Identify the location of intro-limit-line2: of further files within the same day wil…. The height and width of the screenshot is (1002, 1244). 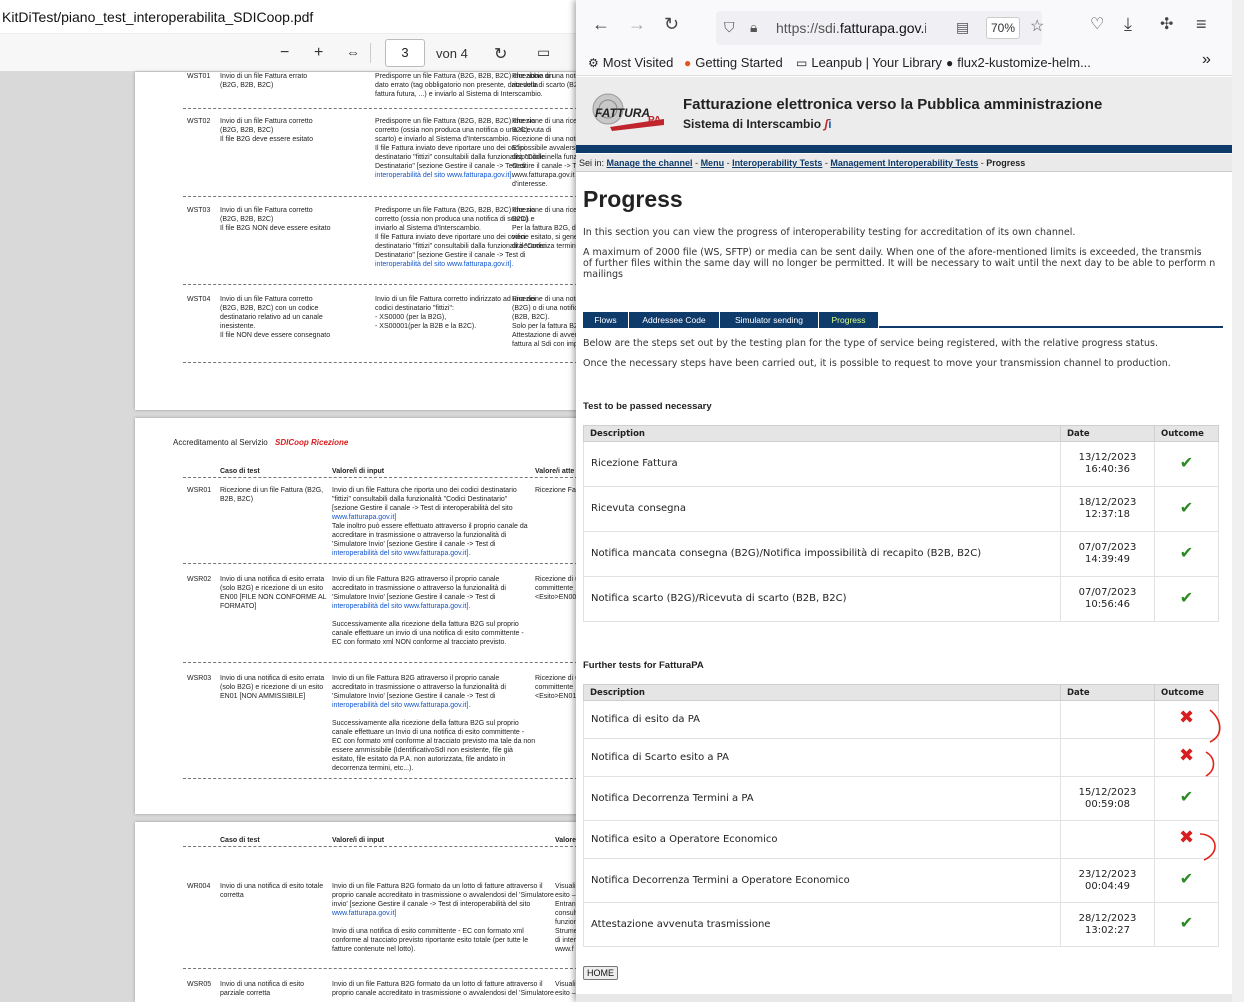
(899, 263).